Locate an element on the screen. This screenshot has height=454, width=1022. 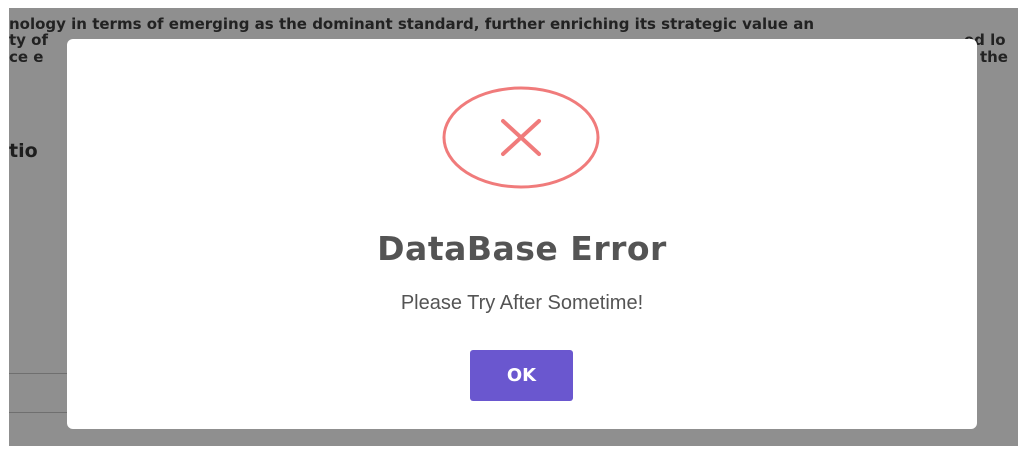
background-heading-fragment: tio is located at coordinates (23, 151).